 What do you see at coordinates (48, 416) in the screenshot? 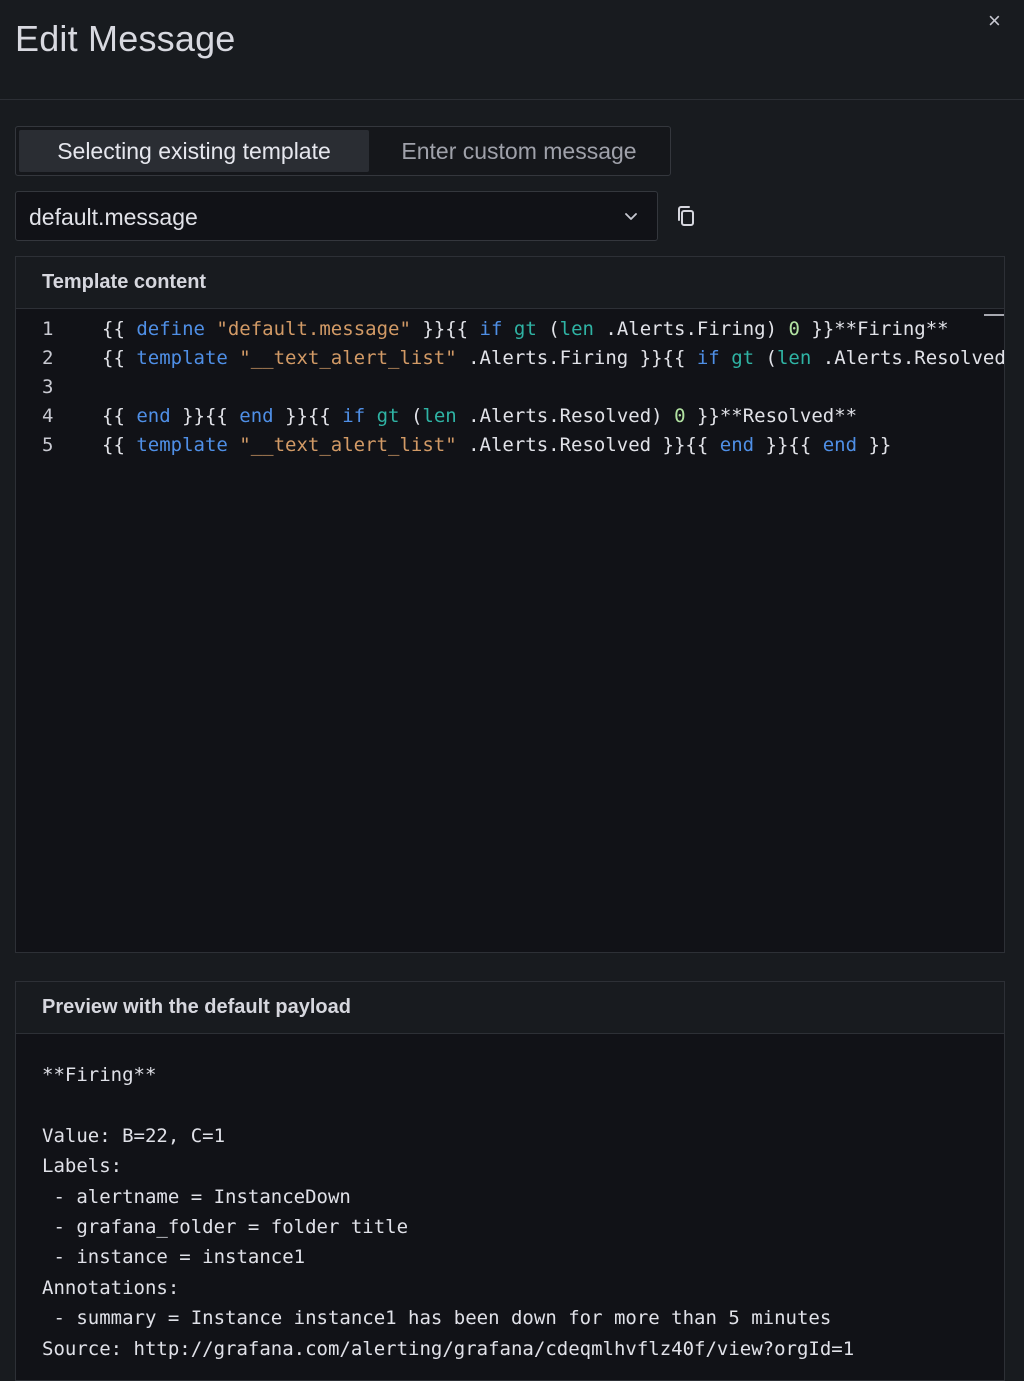
I see `line-number: 4` at bounding box center [48, 416].